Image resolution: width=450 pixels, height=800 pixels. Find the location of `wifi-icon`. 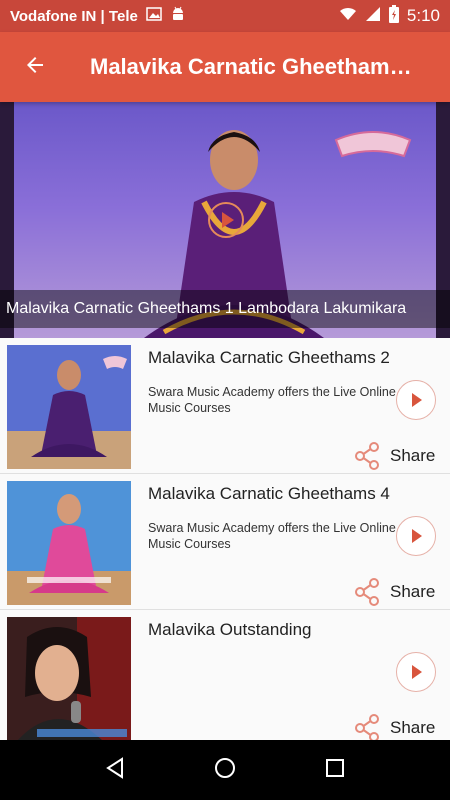

wifi-icon is located at coordinates (348, 16).